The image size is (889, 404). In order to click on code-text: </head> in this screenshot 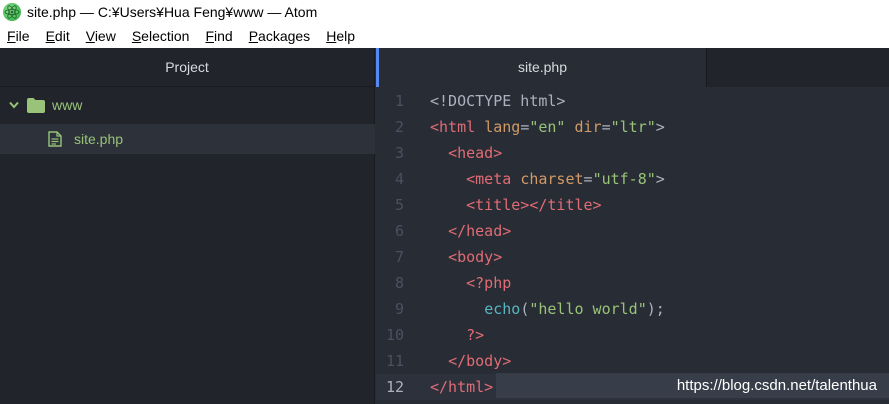, I will do `click(480, 231)`.